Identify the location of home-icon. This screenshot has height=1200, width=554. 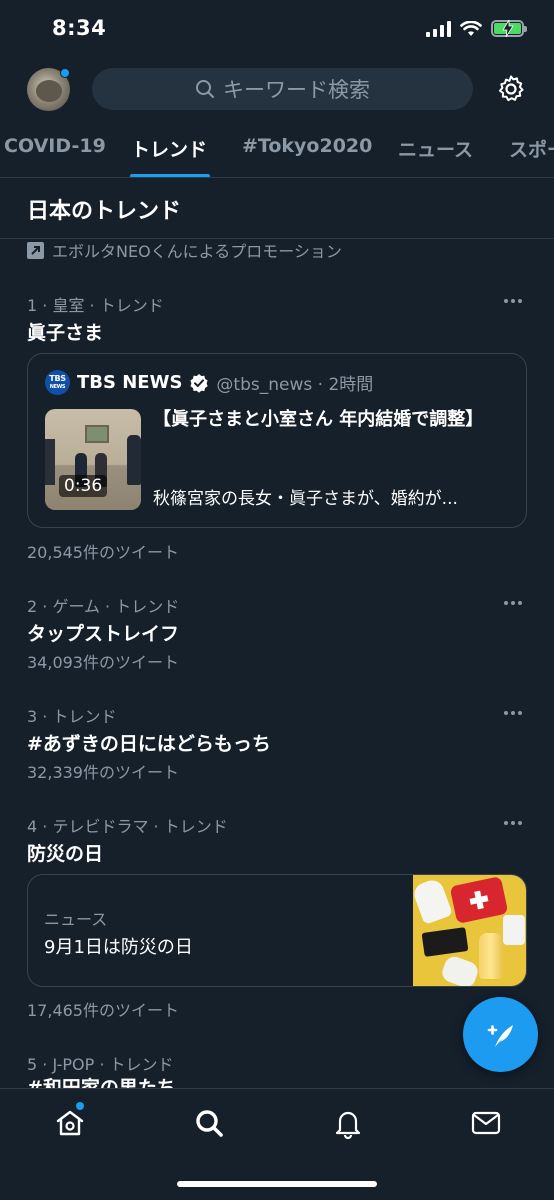
(70, 1123).